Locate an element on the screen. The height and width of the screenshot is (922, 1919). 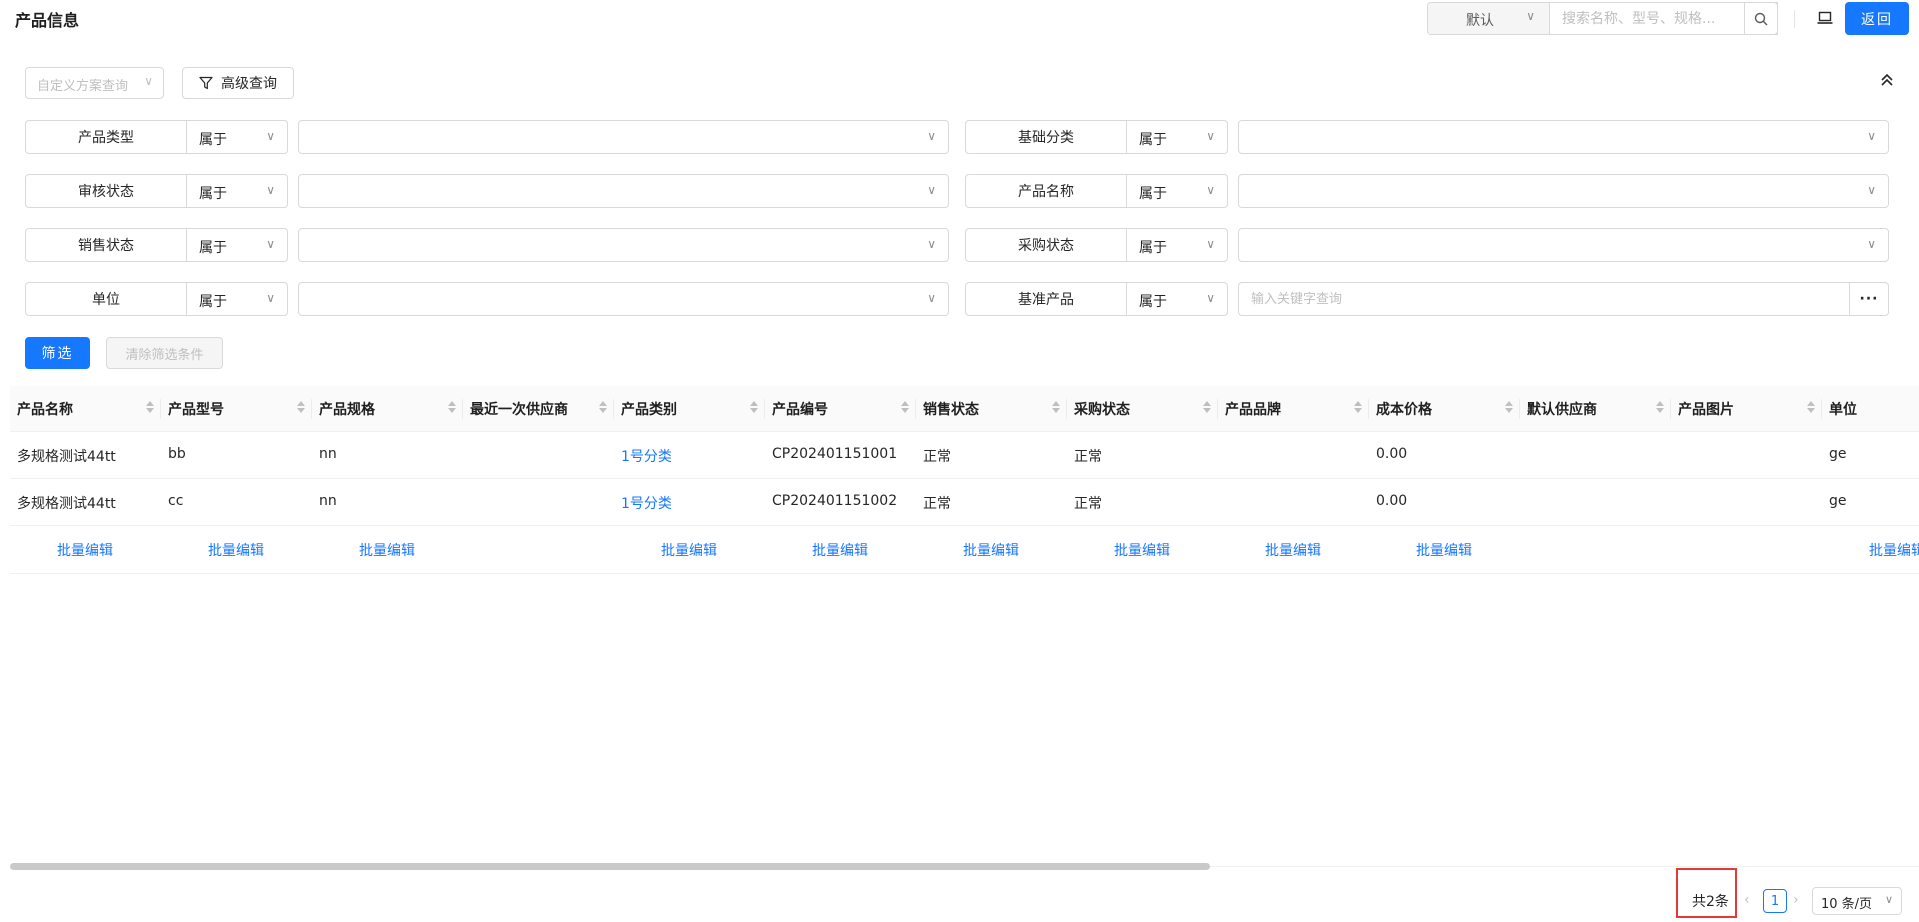
column-header-brand: 产品品牌 is located at coordinates (1293, 409).